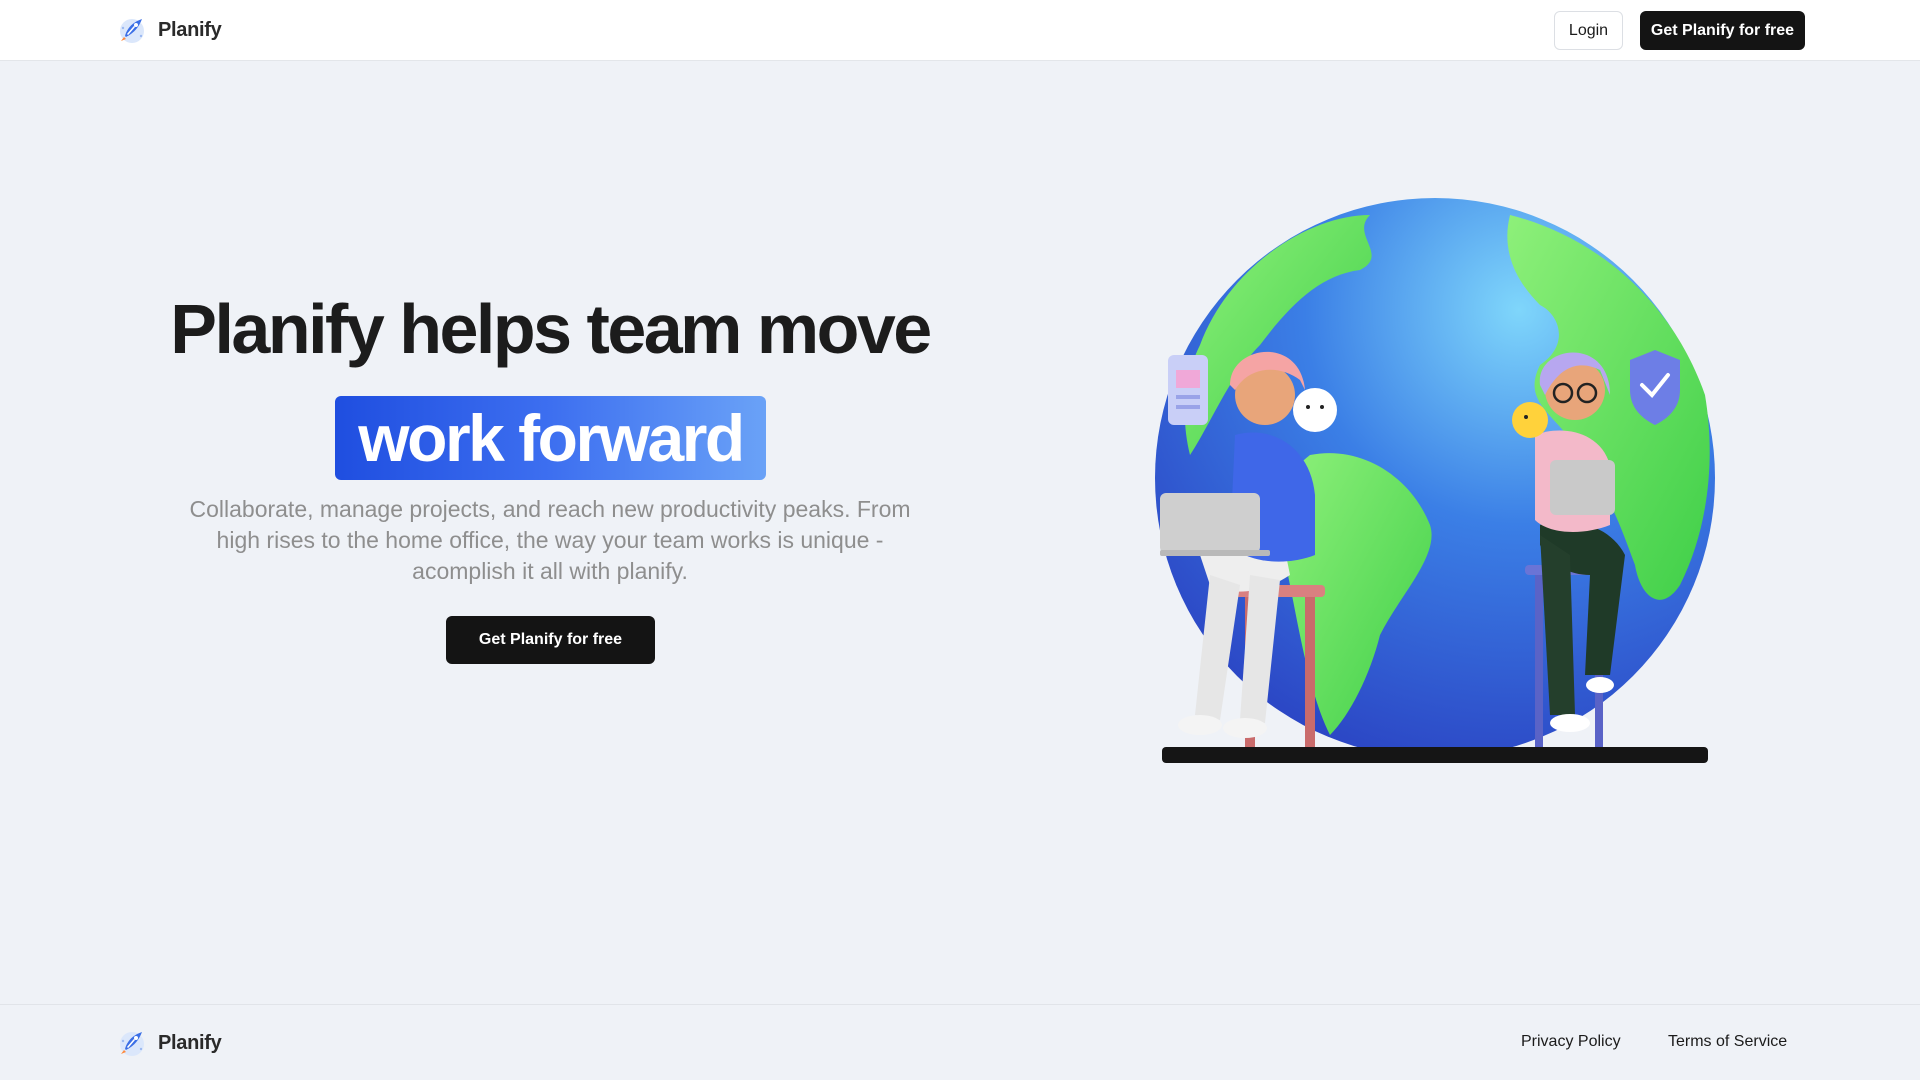 This screenshot has width=1920, height=1080. I want to click on terms-of-service-link: Terms of Service, so click(1727, 1042).